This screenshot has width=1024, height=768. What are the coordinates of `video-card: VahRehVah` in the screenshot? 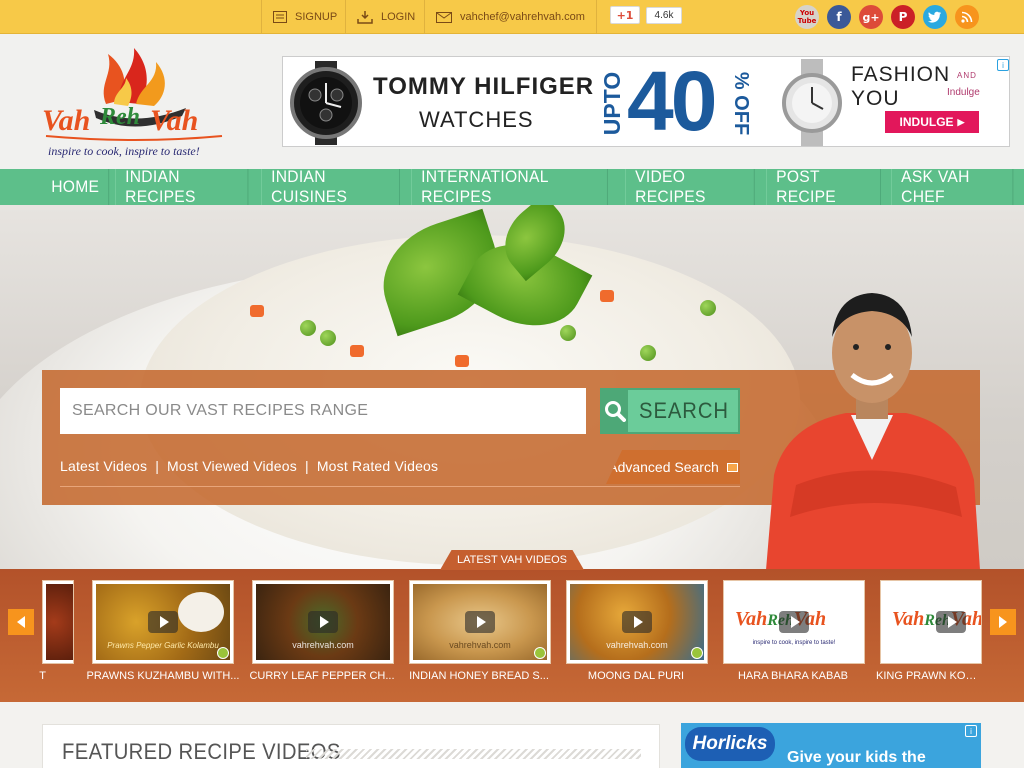 It's located at (931, 622).